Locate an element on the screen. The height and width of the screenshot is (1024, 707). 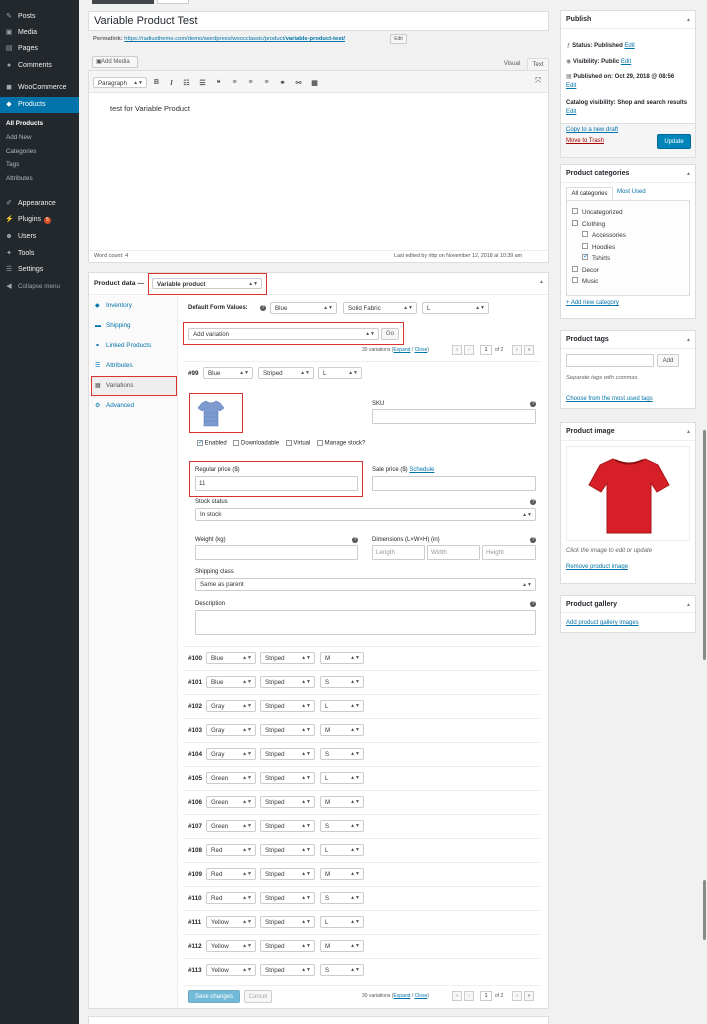
move-to-trash-link: Move to Trash is located at coordinates (585, 141).